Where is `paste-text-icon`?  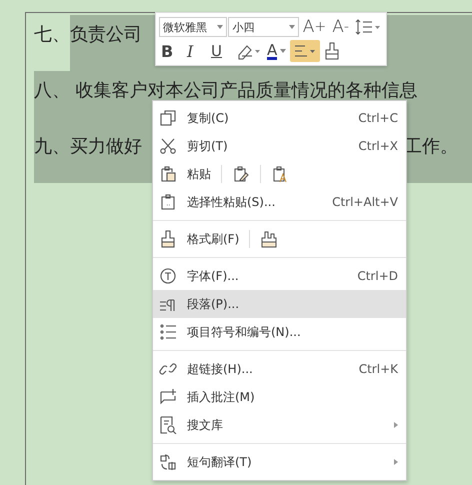 paste-text-icon is located at coordinates (280, 174).